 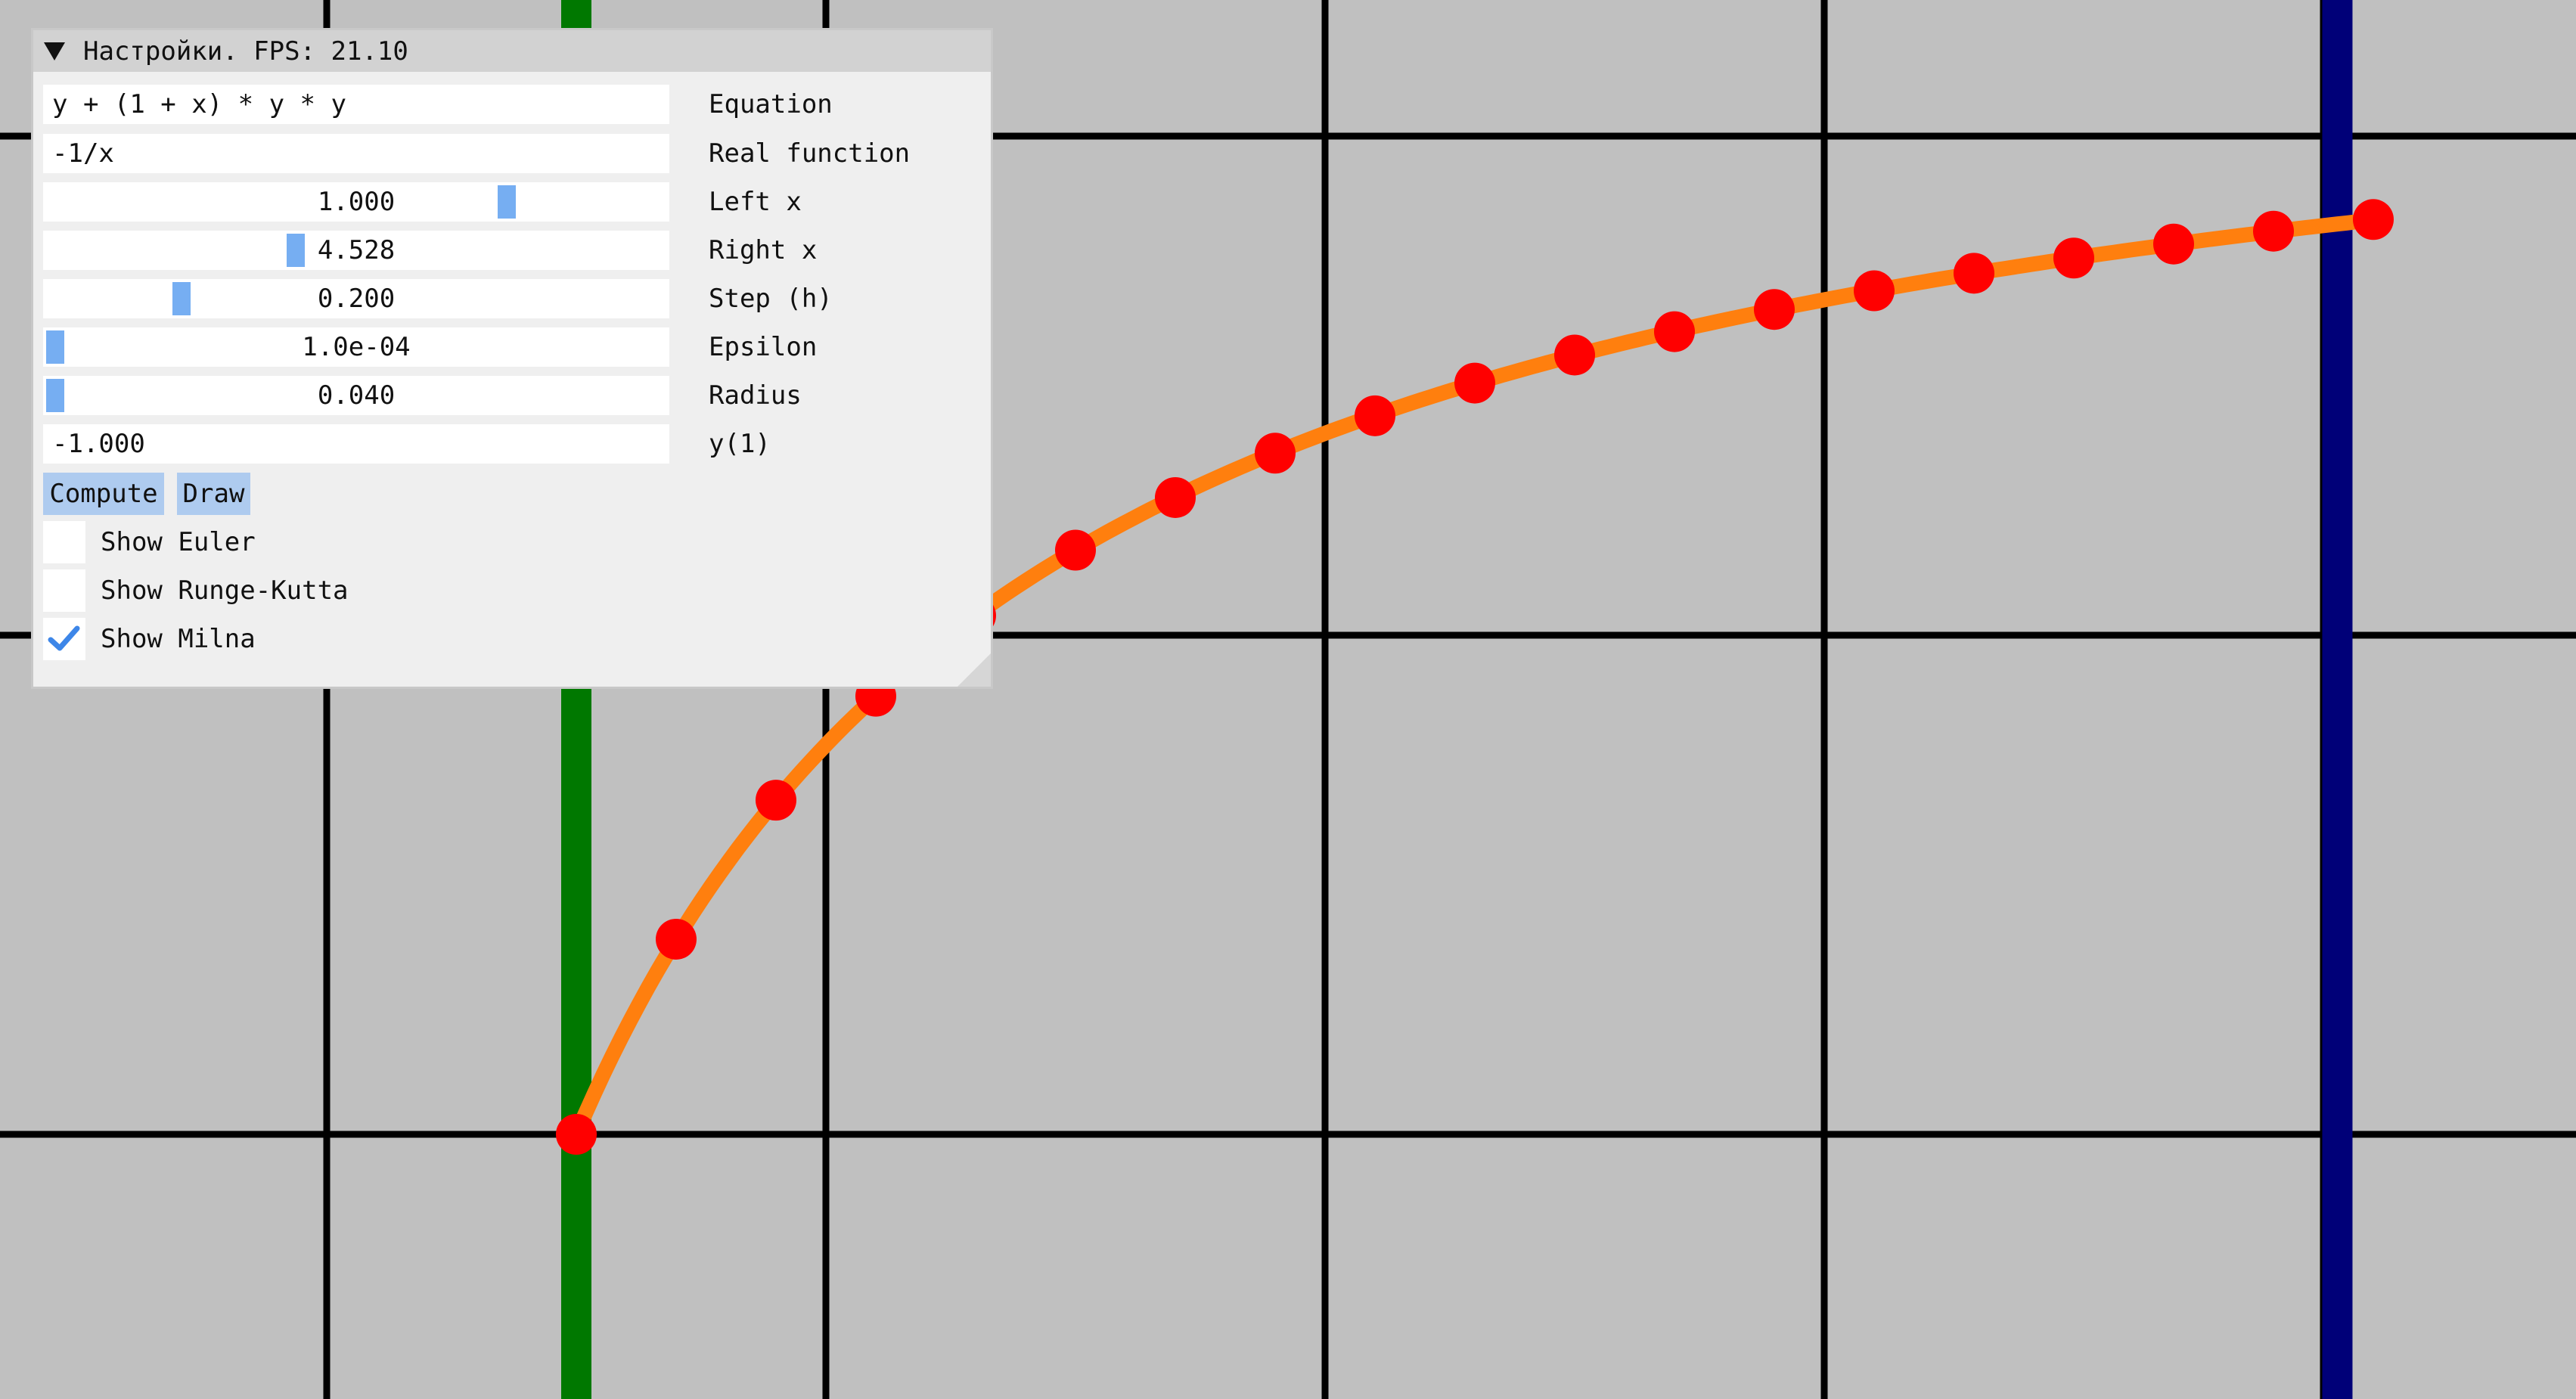 I want to click on epsilon-slider: 1.0e-04, so click(x=356, y=347).